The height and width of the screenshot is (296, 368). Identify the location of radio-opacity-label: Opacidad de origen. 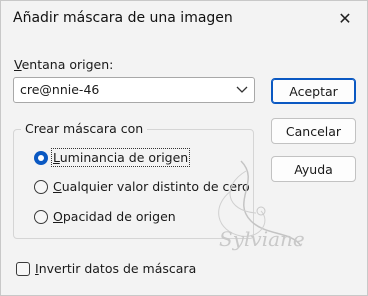
(114, 216).